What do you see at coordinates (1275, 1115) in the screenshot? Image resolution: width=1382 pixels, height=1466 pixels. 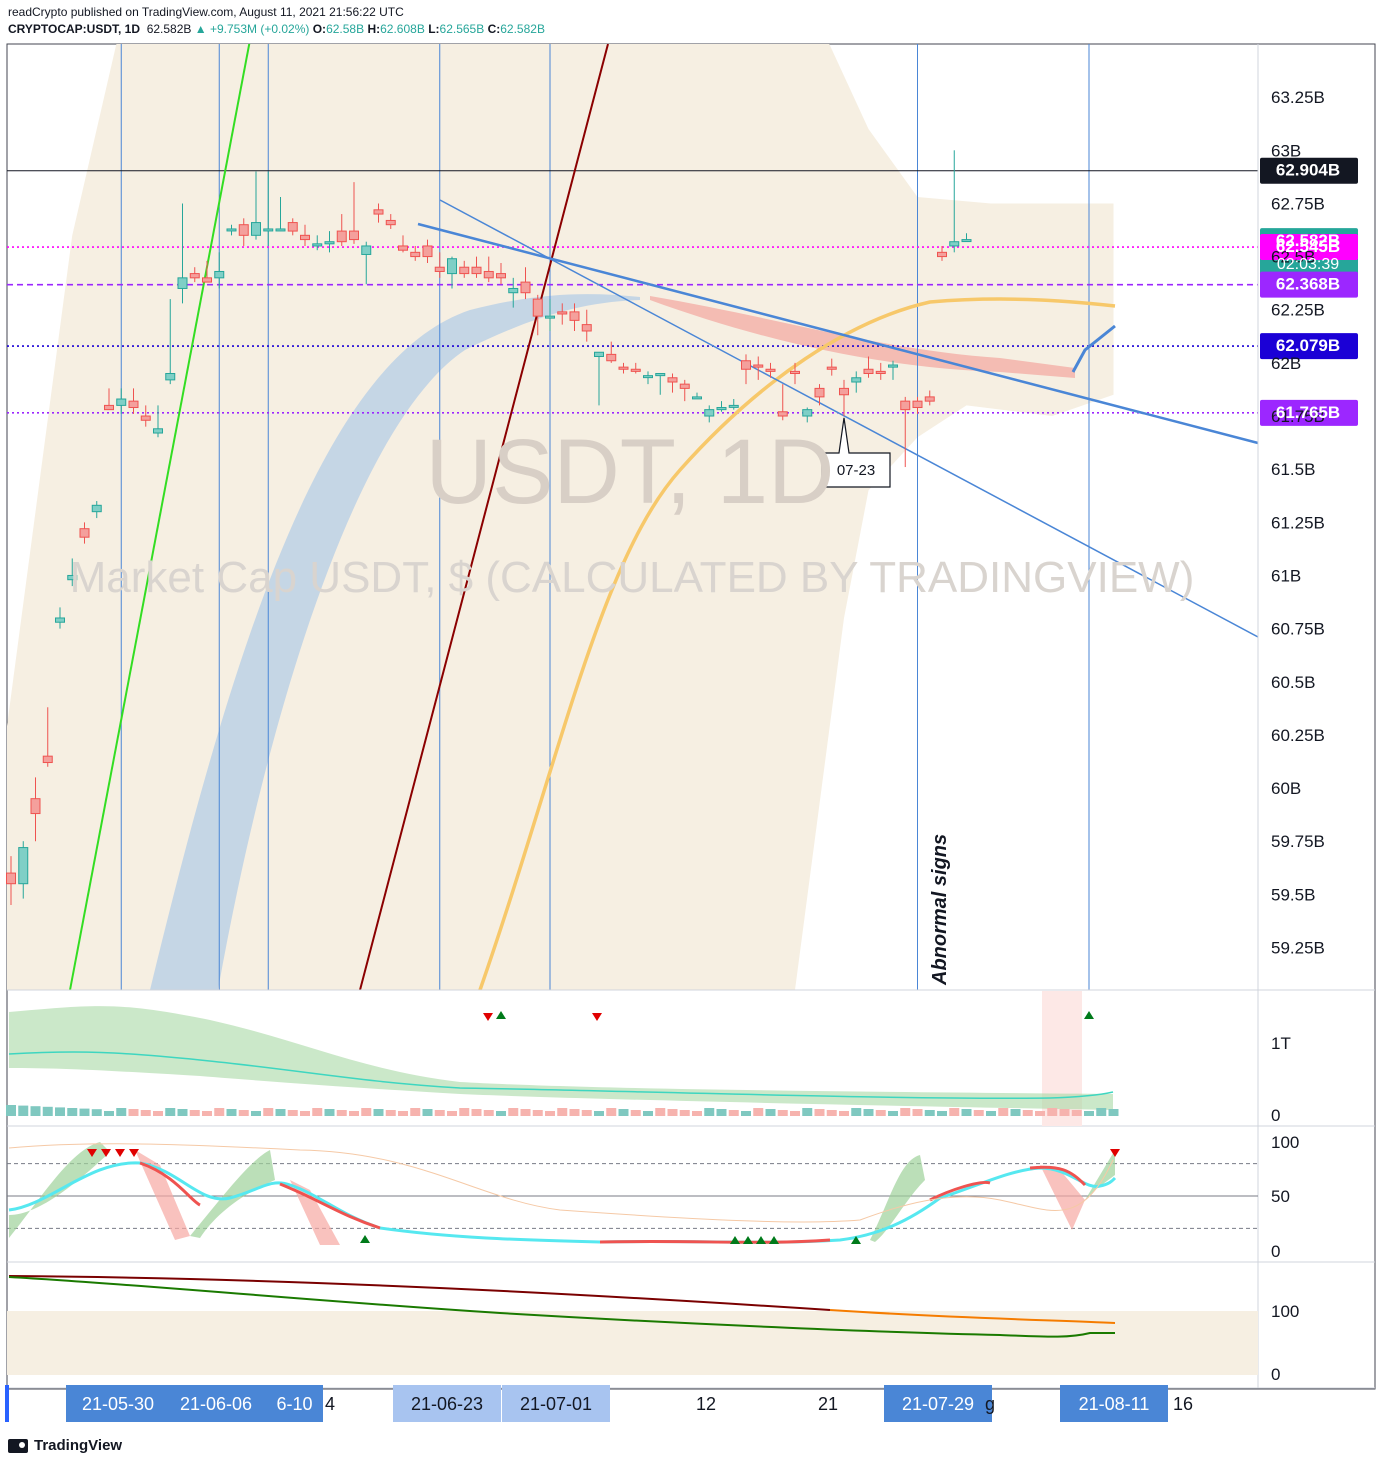 I see `volume-axis-label: 0` at bounding box center [1275, 1115].